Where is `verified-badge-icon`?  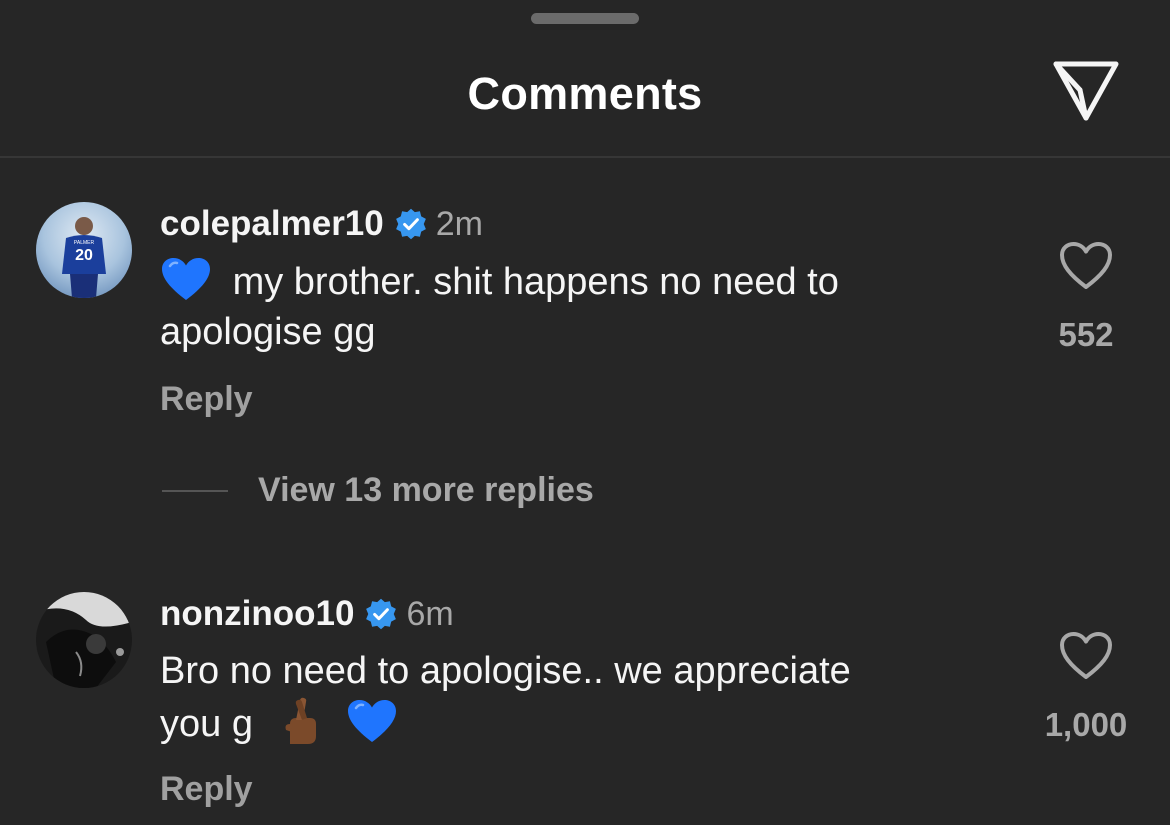
verified-badge-icon is located at coordinates (381, 614).